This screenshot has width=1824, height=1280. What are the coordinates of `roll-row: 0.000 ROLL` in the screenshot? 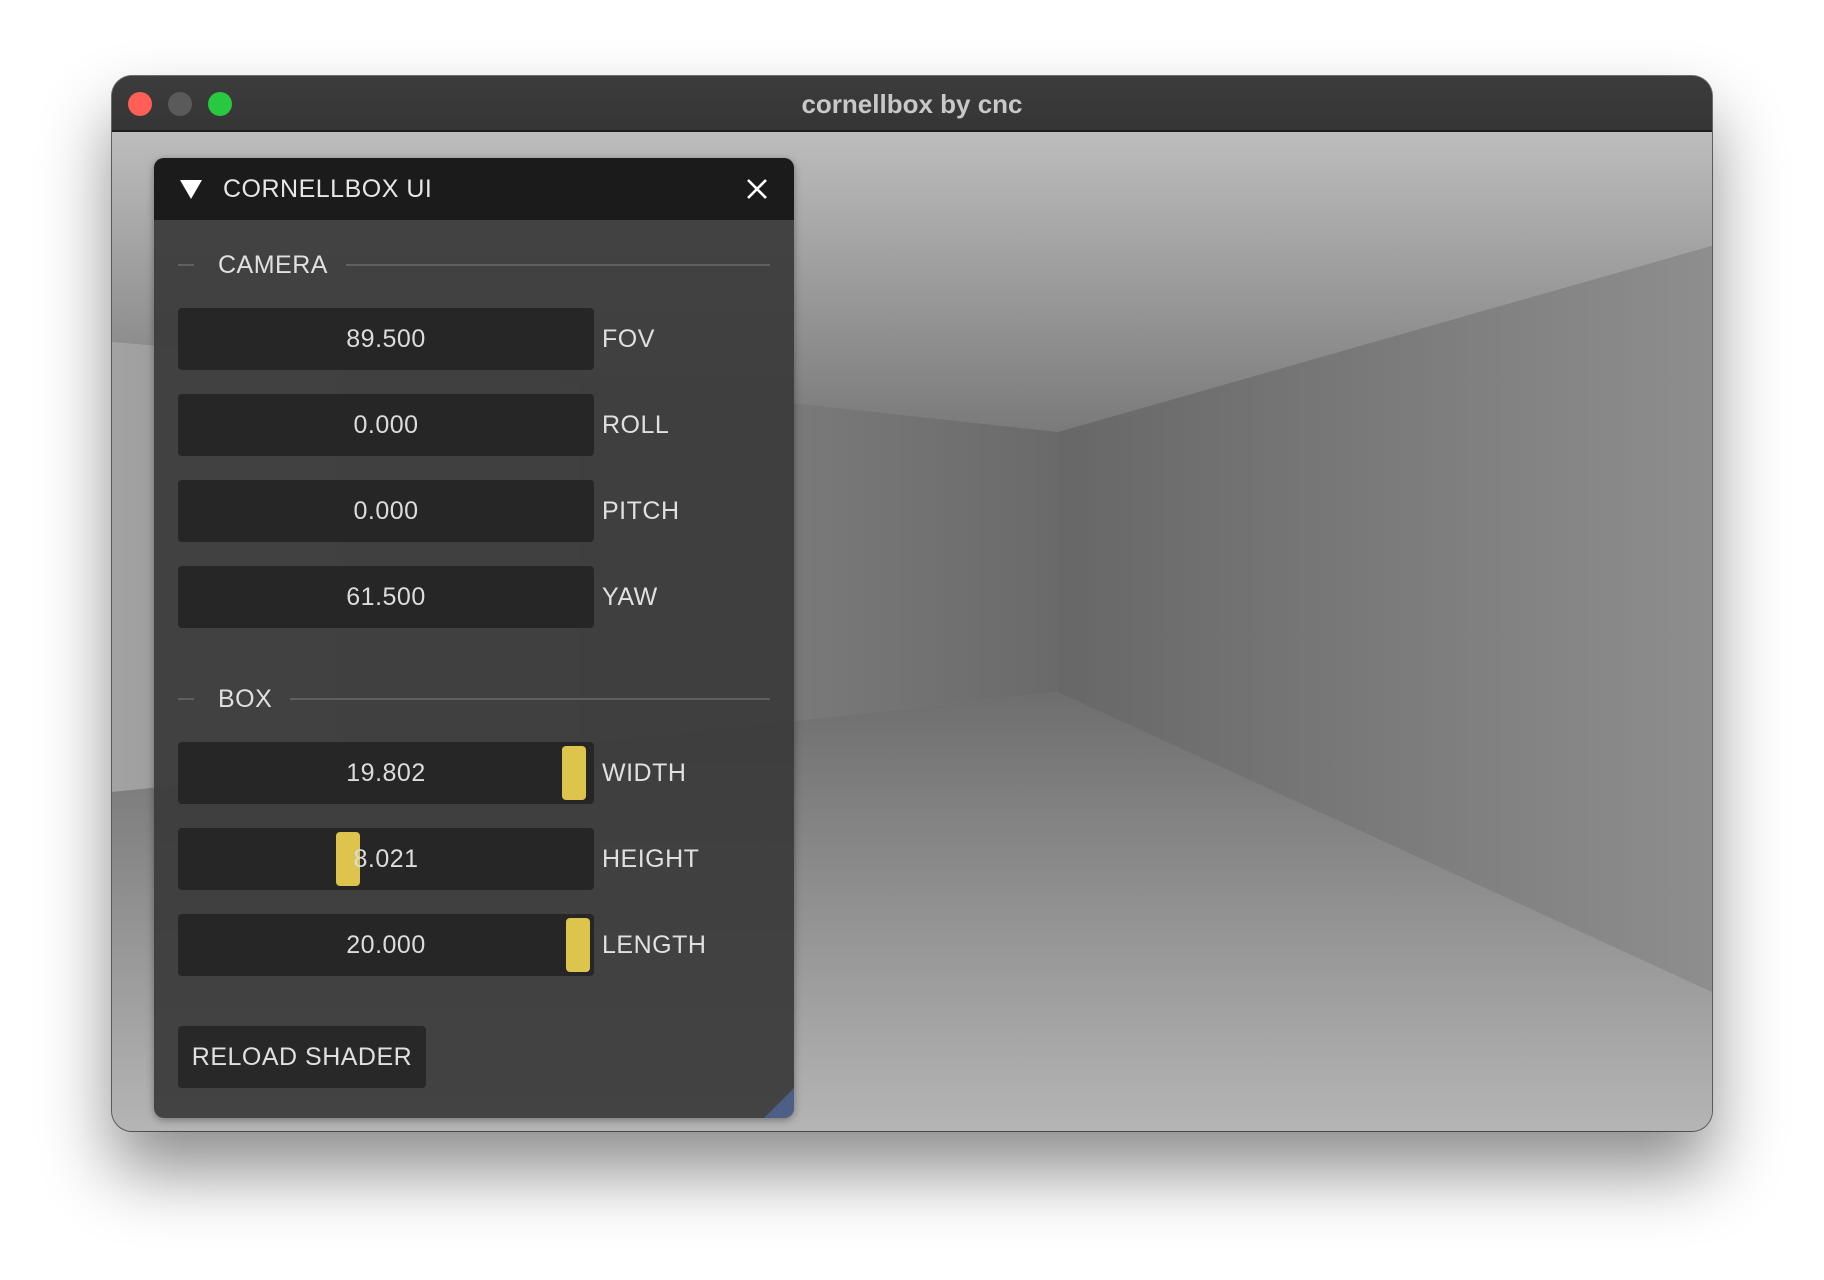 It's located at (478, 425).